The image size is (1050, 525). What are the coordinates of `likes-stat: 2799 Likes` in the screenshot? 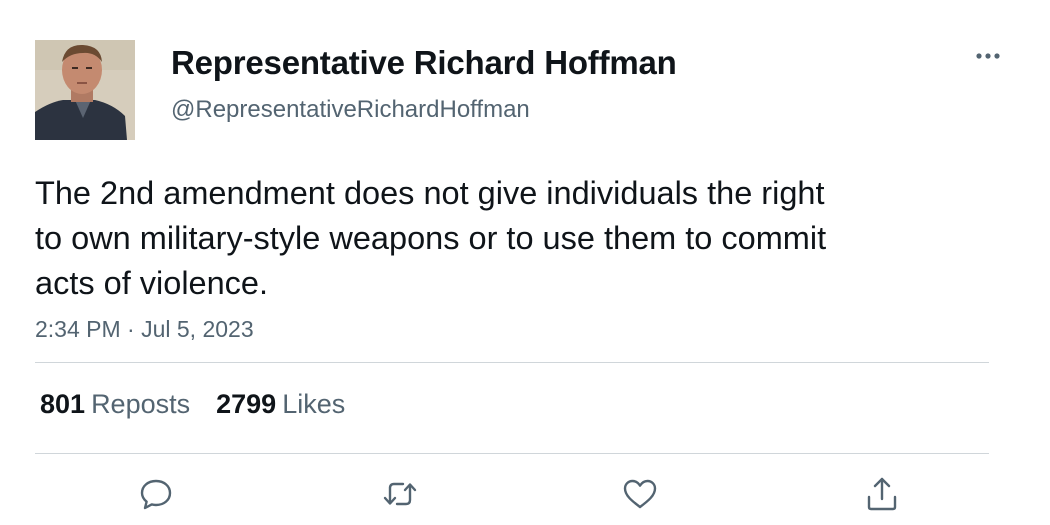 It's located at (280, 404).